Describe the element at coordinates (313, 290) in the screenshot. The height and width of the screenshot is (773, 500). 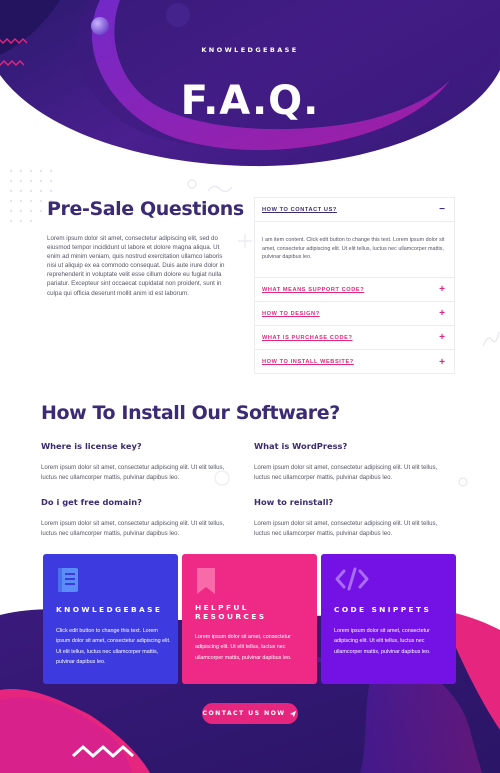
I see `faq-question: WHAT MEANS SUPPORT CODE?` at that location.